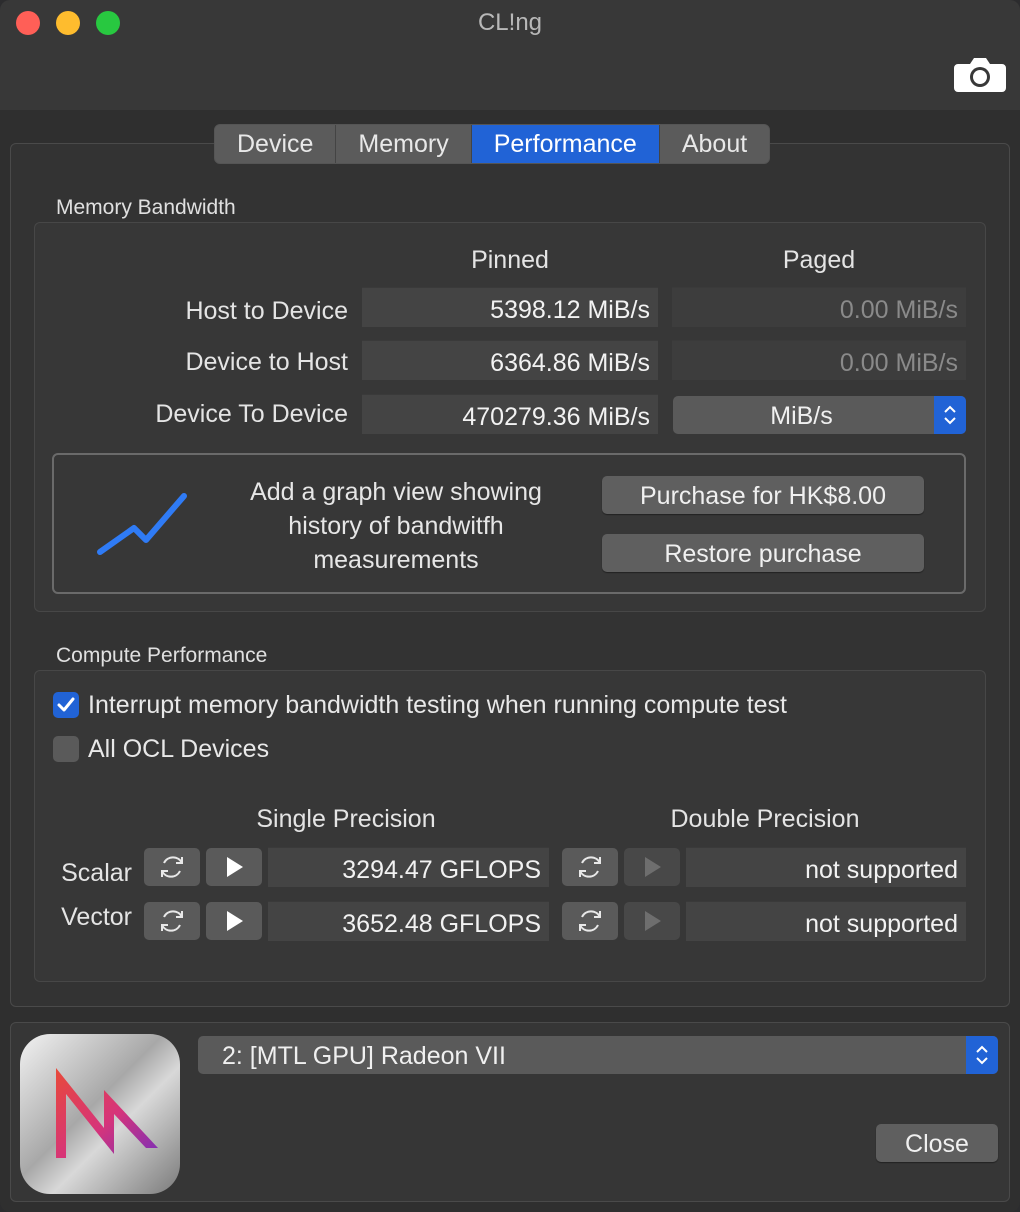  Describe the element at coordinates (937, 1143) in the screenshot. I see `close-button: Close` at that location.